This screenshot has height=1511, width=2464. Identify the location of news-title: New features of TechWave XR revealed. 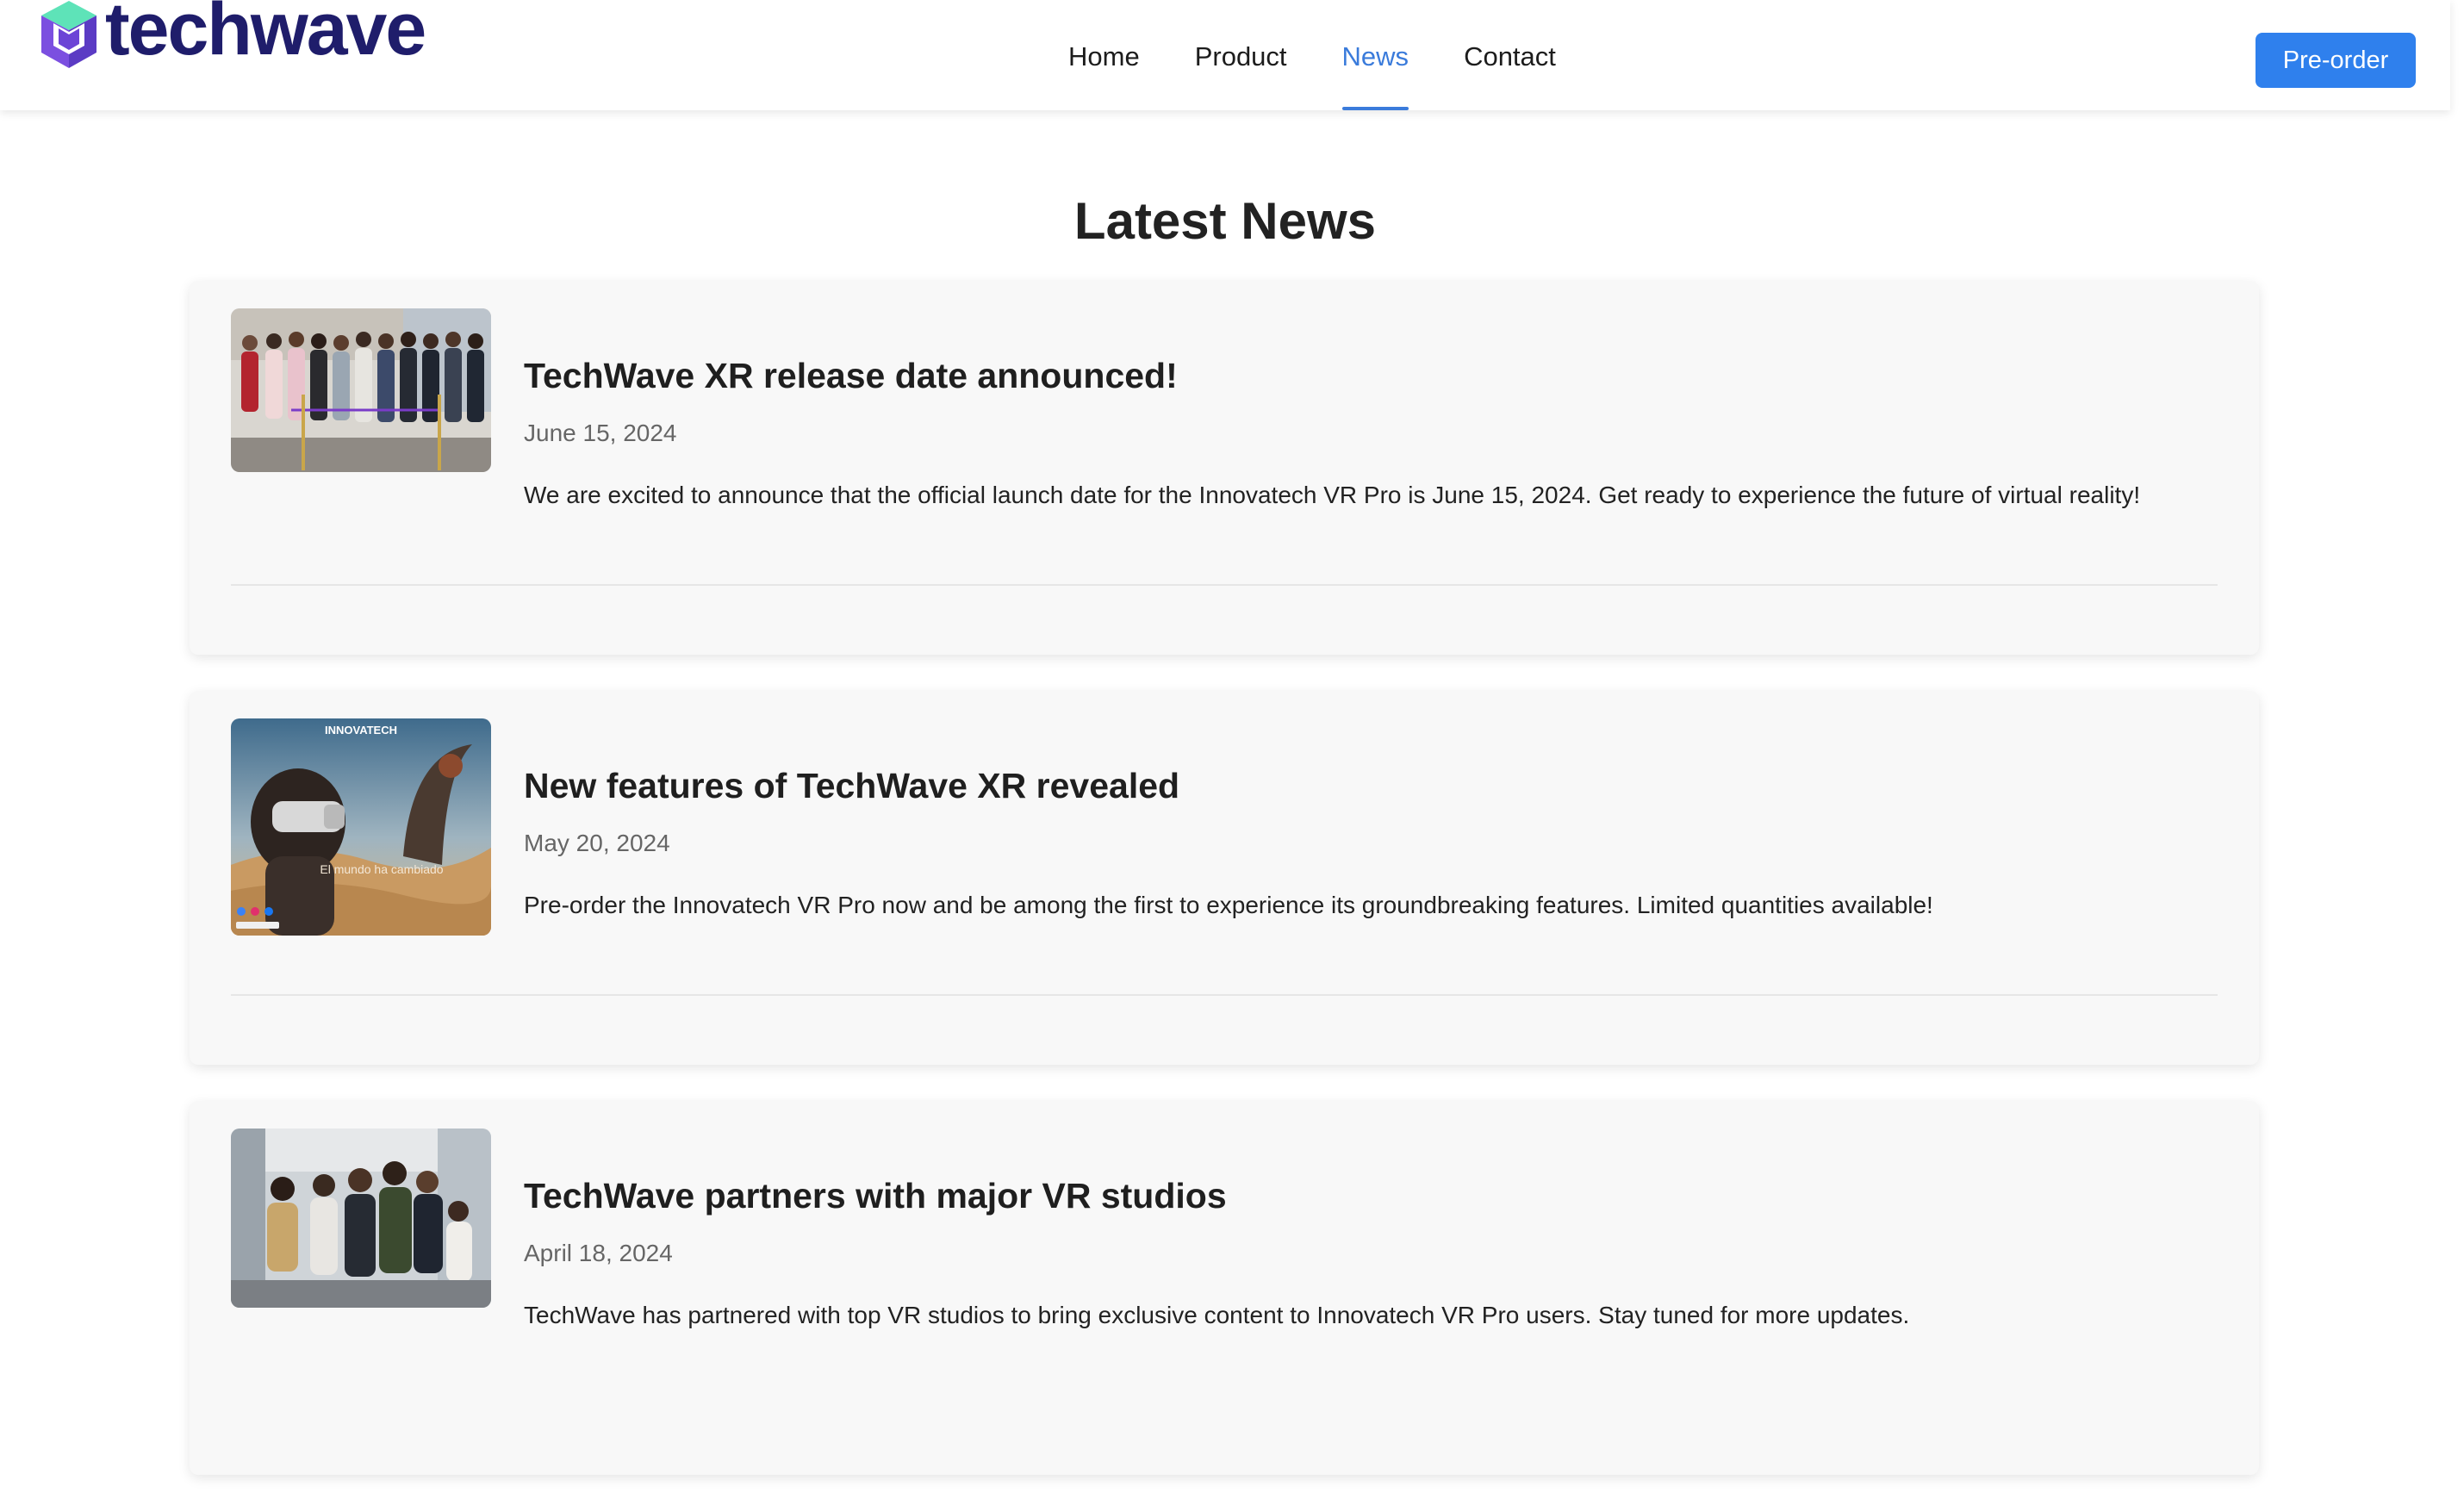
(1374, 786).